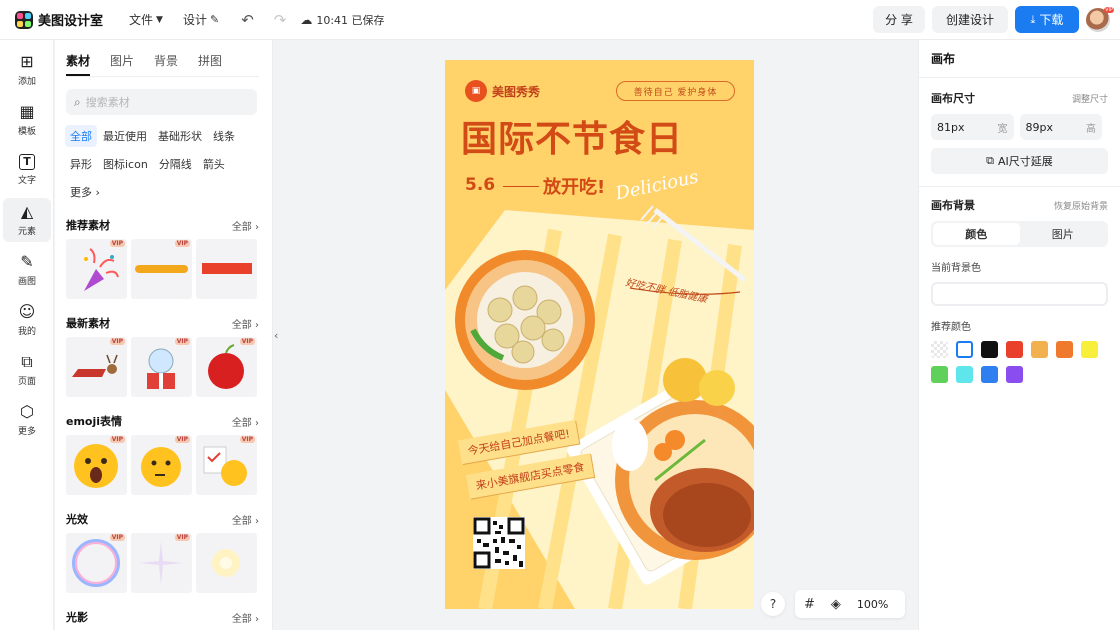 Image resolution: width=1120 pixels, height=630 pixels. I want to click on collapse-panel-handle: ‹, so click(278, 335).